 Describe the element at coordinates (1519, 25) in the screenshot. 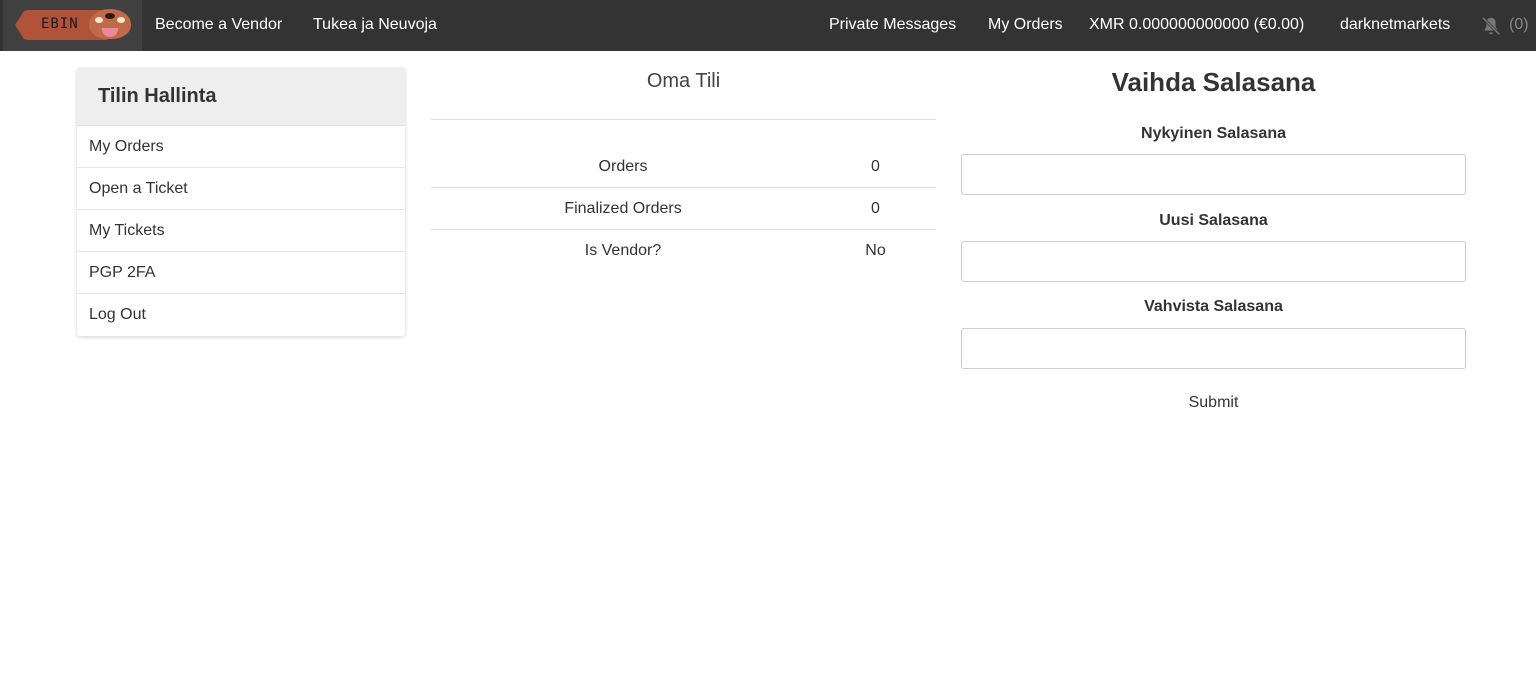

I see `notification-count: (0)` at that location.